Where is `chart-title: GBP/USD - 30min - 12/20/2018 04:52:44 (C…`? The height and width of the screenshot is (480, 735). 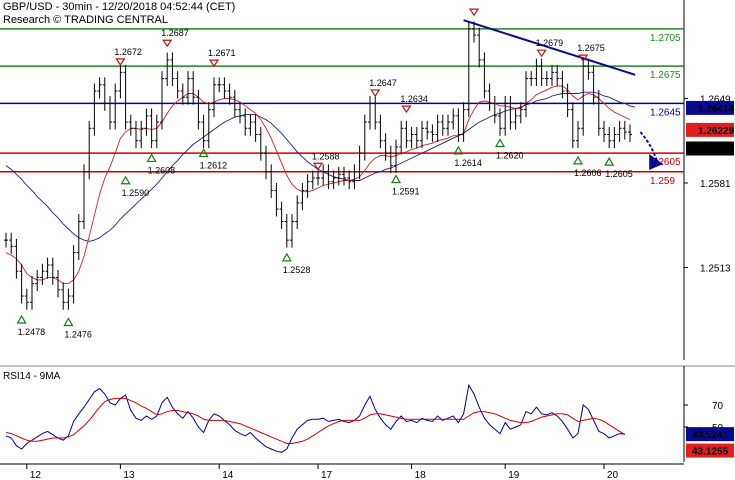 chart-title: GBP/USD - 30min - 12/20/2018 04:52:44 (C… is located at coordinates (119, 7).